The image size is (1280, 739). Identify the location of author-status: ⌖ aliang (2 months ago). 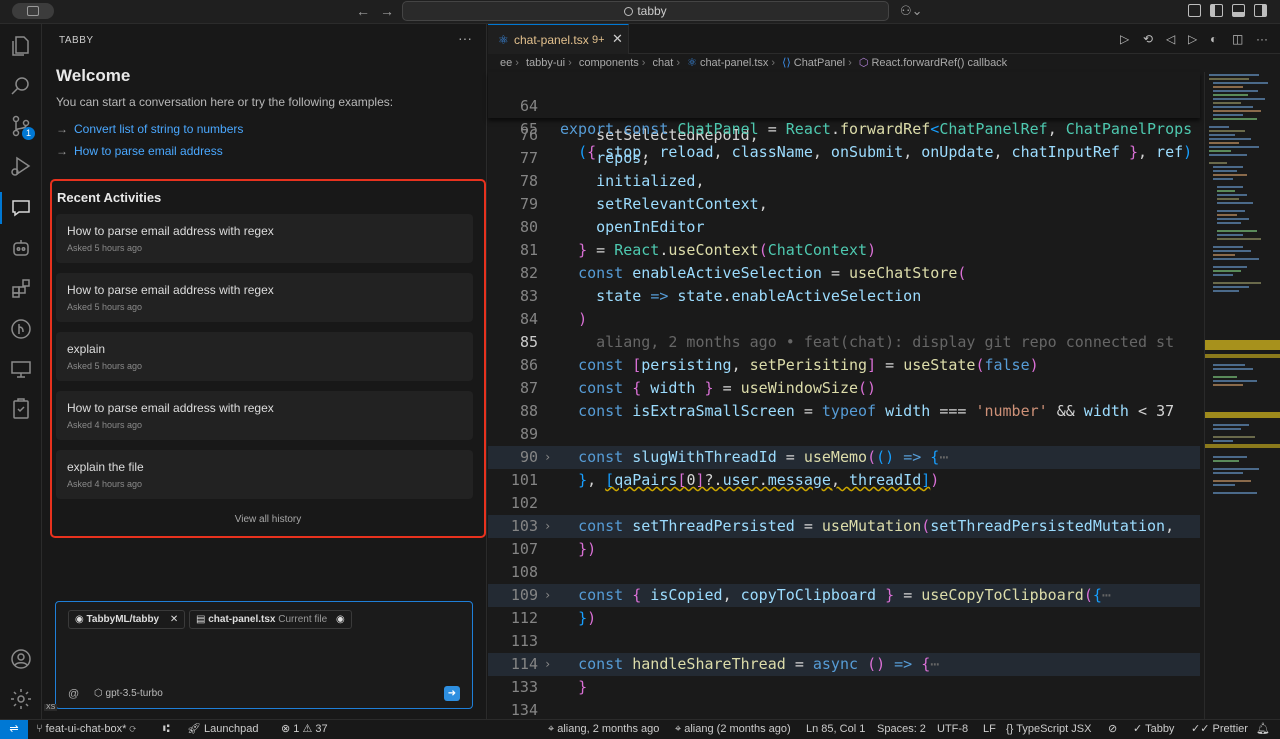
(733, 729).